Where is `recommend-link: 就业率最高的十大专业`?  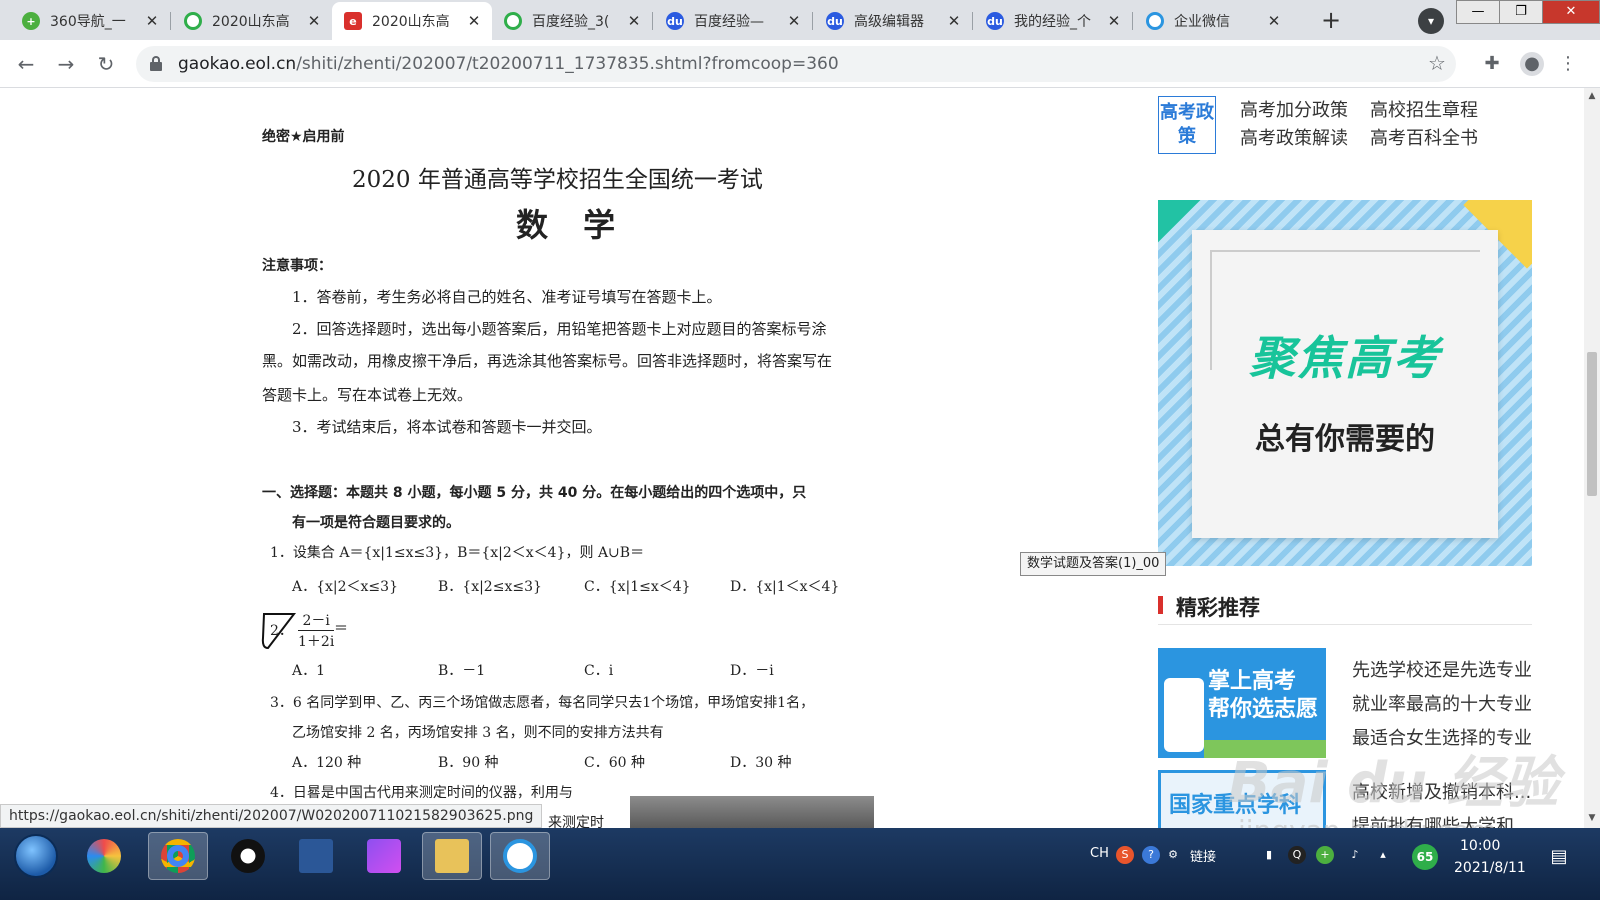 recommend-link: 就业率最高的十大专业 is located at coordinates (1442, 703).